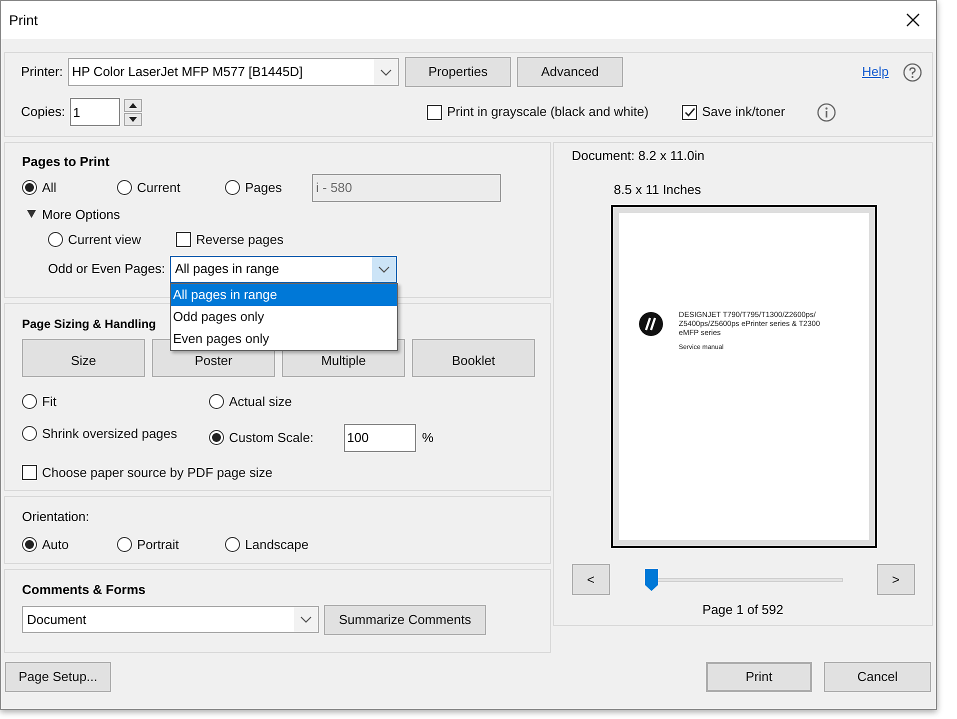 This screenshot has height=719, width=957. I want to click on cancel-button: Cancel, so click(877, 677).